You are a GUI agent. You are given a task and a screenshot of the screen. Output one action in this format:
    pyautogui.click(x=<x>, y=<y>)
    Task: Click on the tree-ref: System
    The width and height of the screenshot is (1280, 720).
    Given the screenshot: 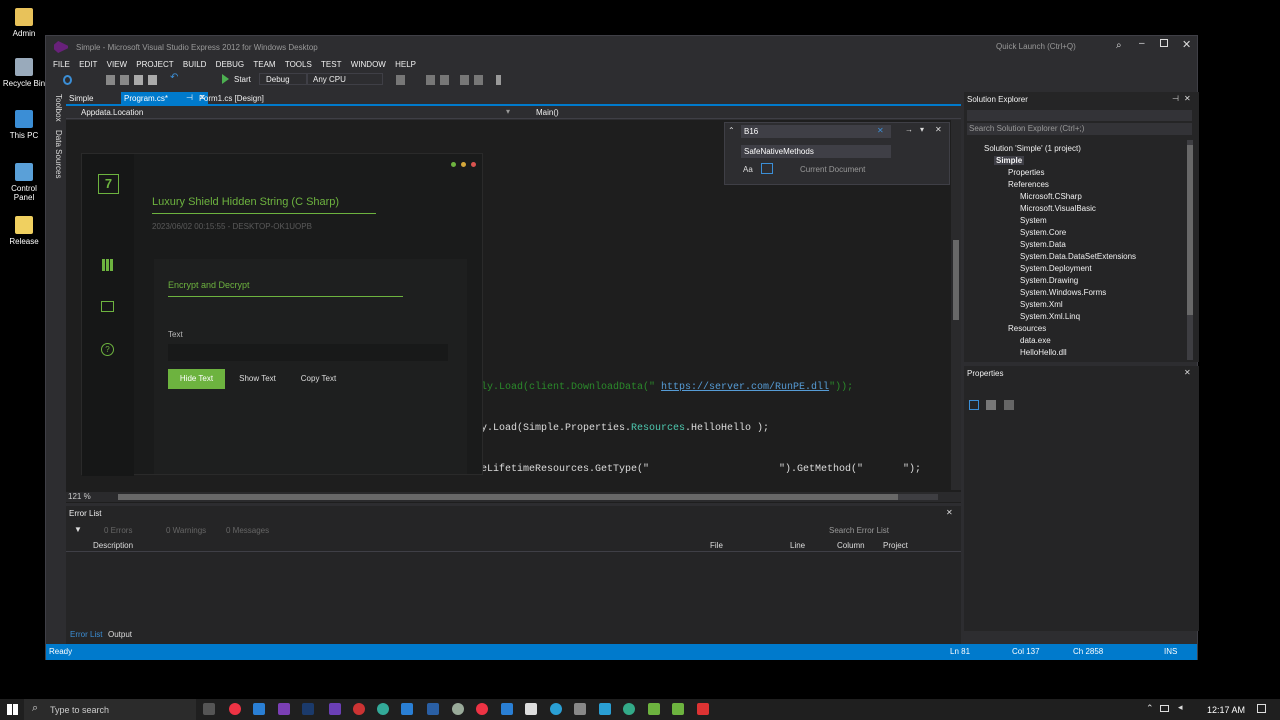 What is the action you would take?
    pyautogui.click(x=1033, y=220)
    